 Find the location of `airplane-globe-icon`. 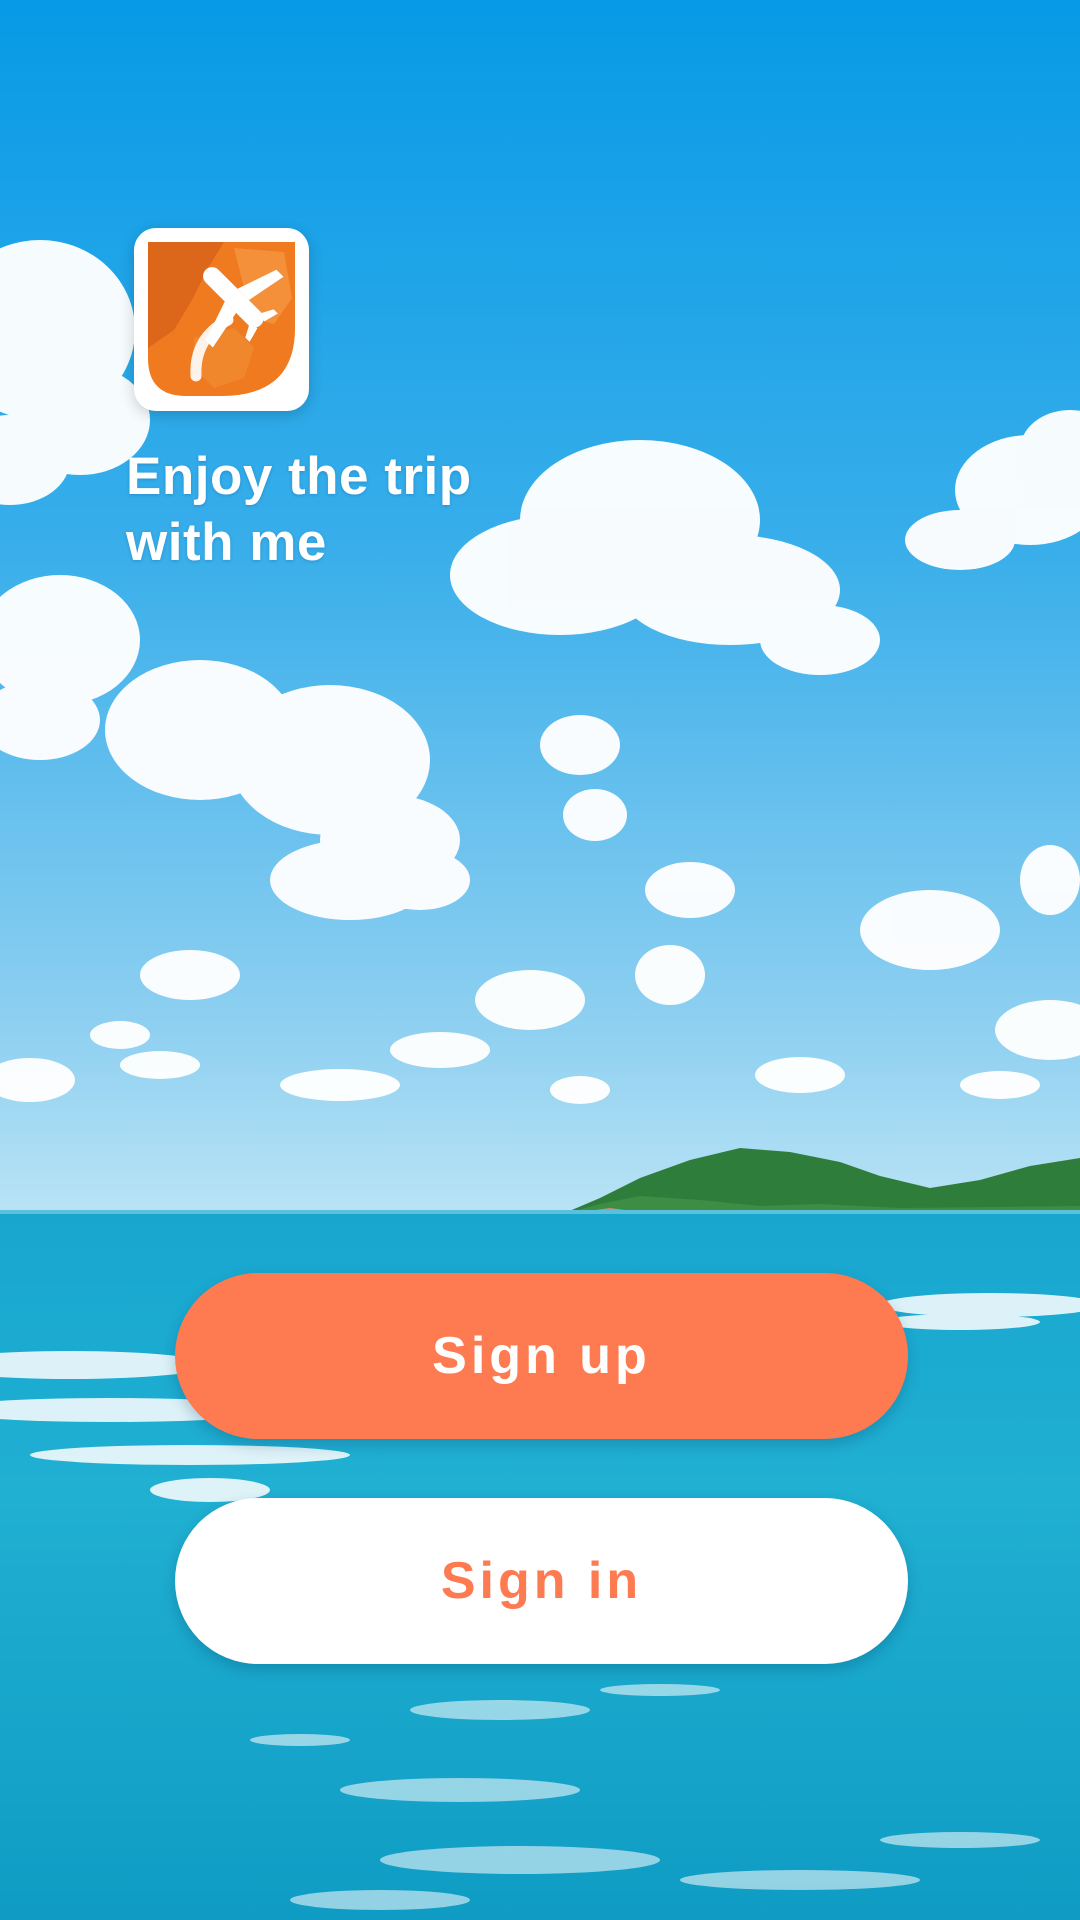

airplane-globe-icon is located at coordinates (221, 319).